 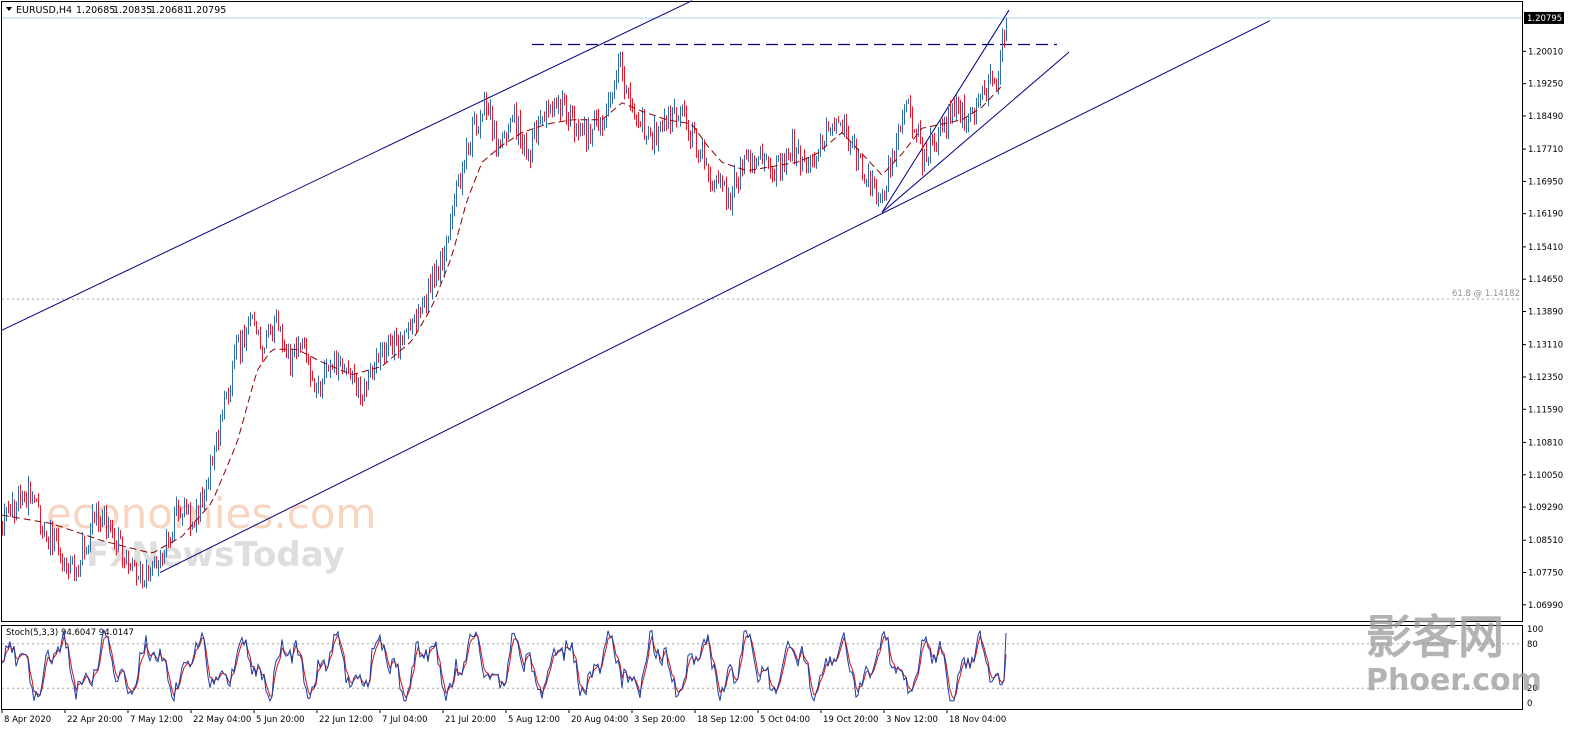 I want to click on y-tick-label: 1.10050, so click(x=1545, y=476).